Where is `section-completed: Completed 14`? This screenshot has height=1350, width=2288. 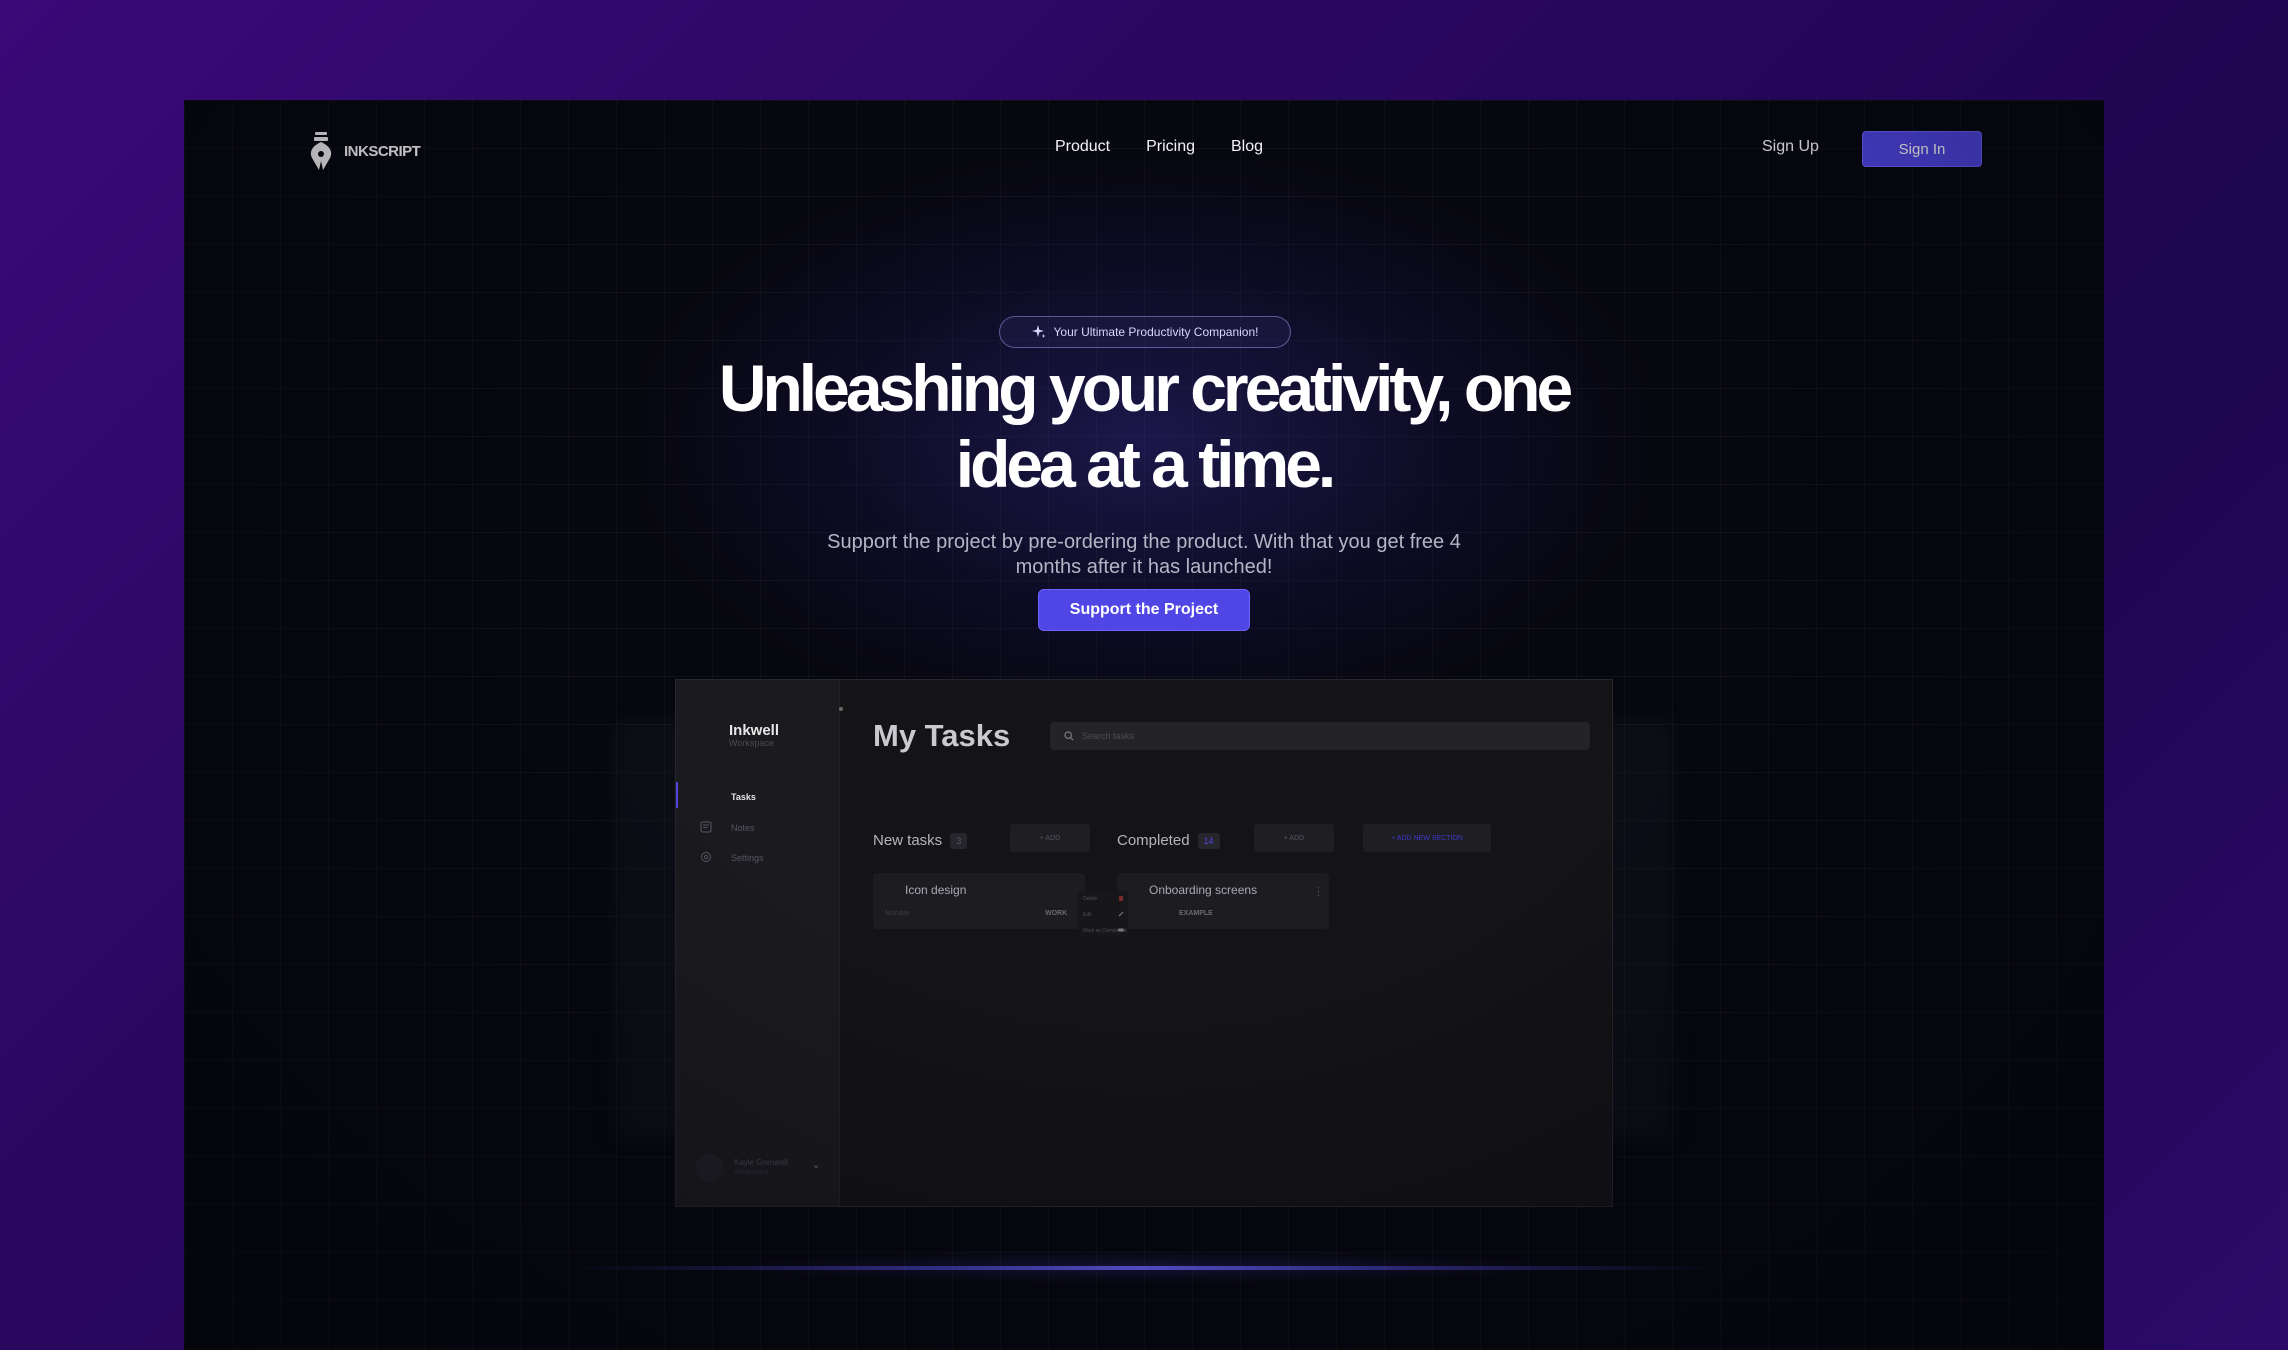
section-completed: Completed 14 is located at coordinates (1168, 840).